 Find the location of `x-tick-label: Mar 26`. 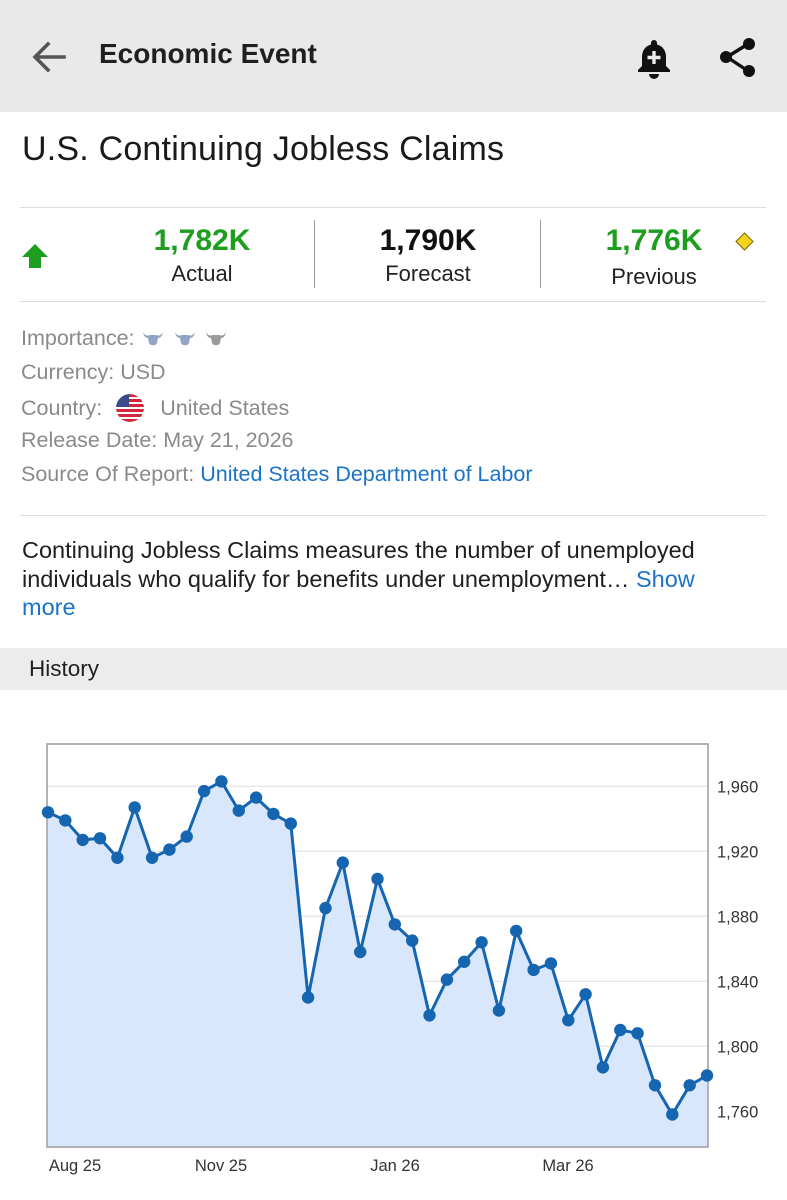

x-tick-label: Mar 26 is located at coordinates (567, 1166).